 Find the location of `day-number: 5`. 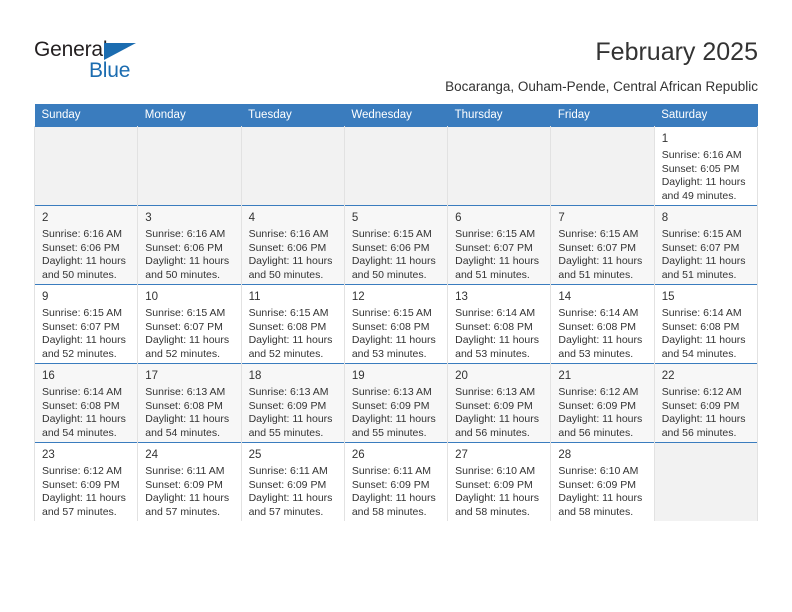

day-number: 5 is located at coordinates (355, 218).